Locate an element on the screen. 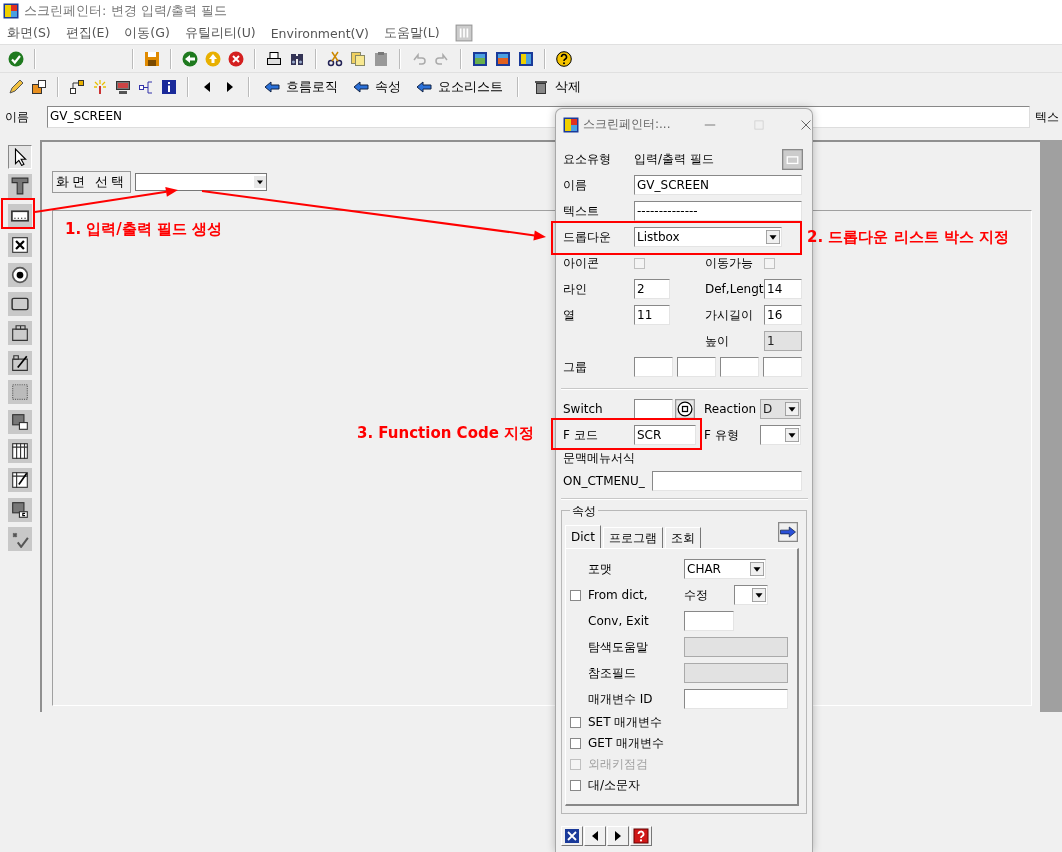  field-label: Reaction is located at coordinates (731, 409).